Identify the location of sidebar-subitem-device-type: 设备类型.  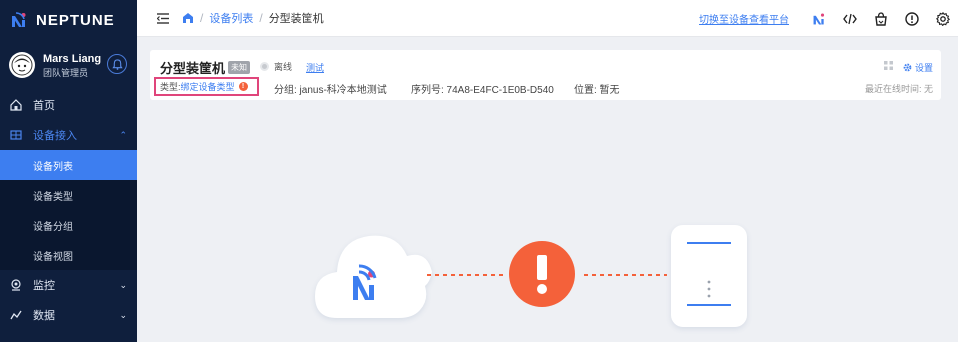
(68, 195).